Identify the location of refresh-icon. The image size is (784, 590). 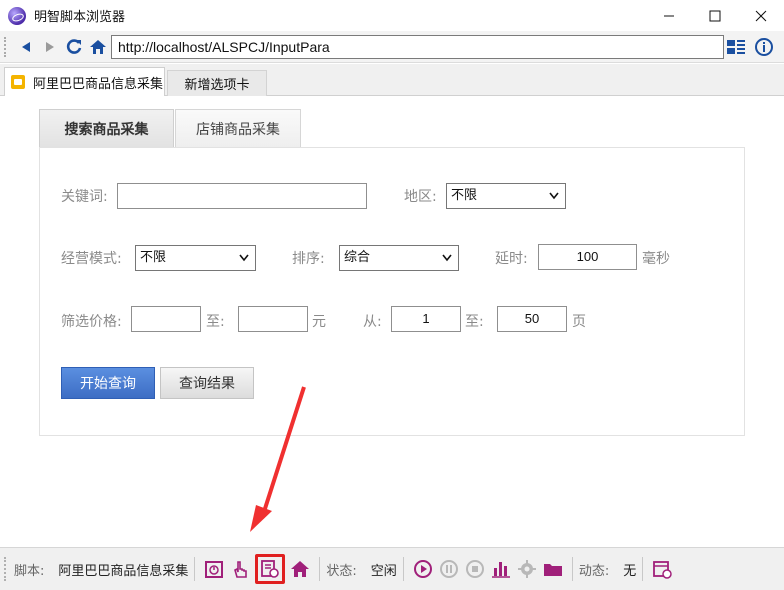
(74, 46).